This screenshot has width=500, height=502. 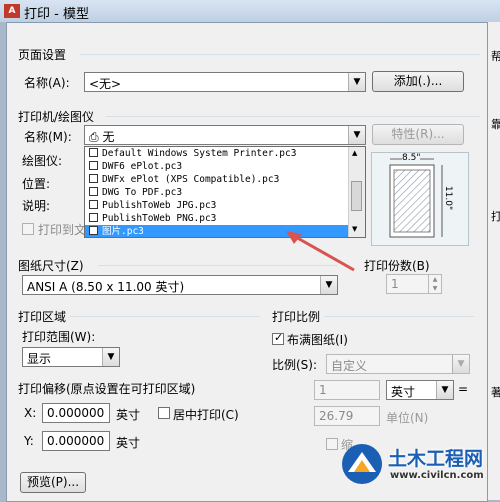 I want to click on spin-arrows-icon: ▲ ▼, so click(x=434, y=284).